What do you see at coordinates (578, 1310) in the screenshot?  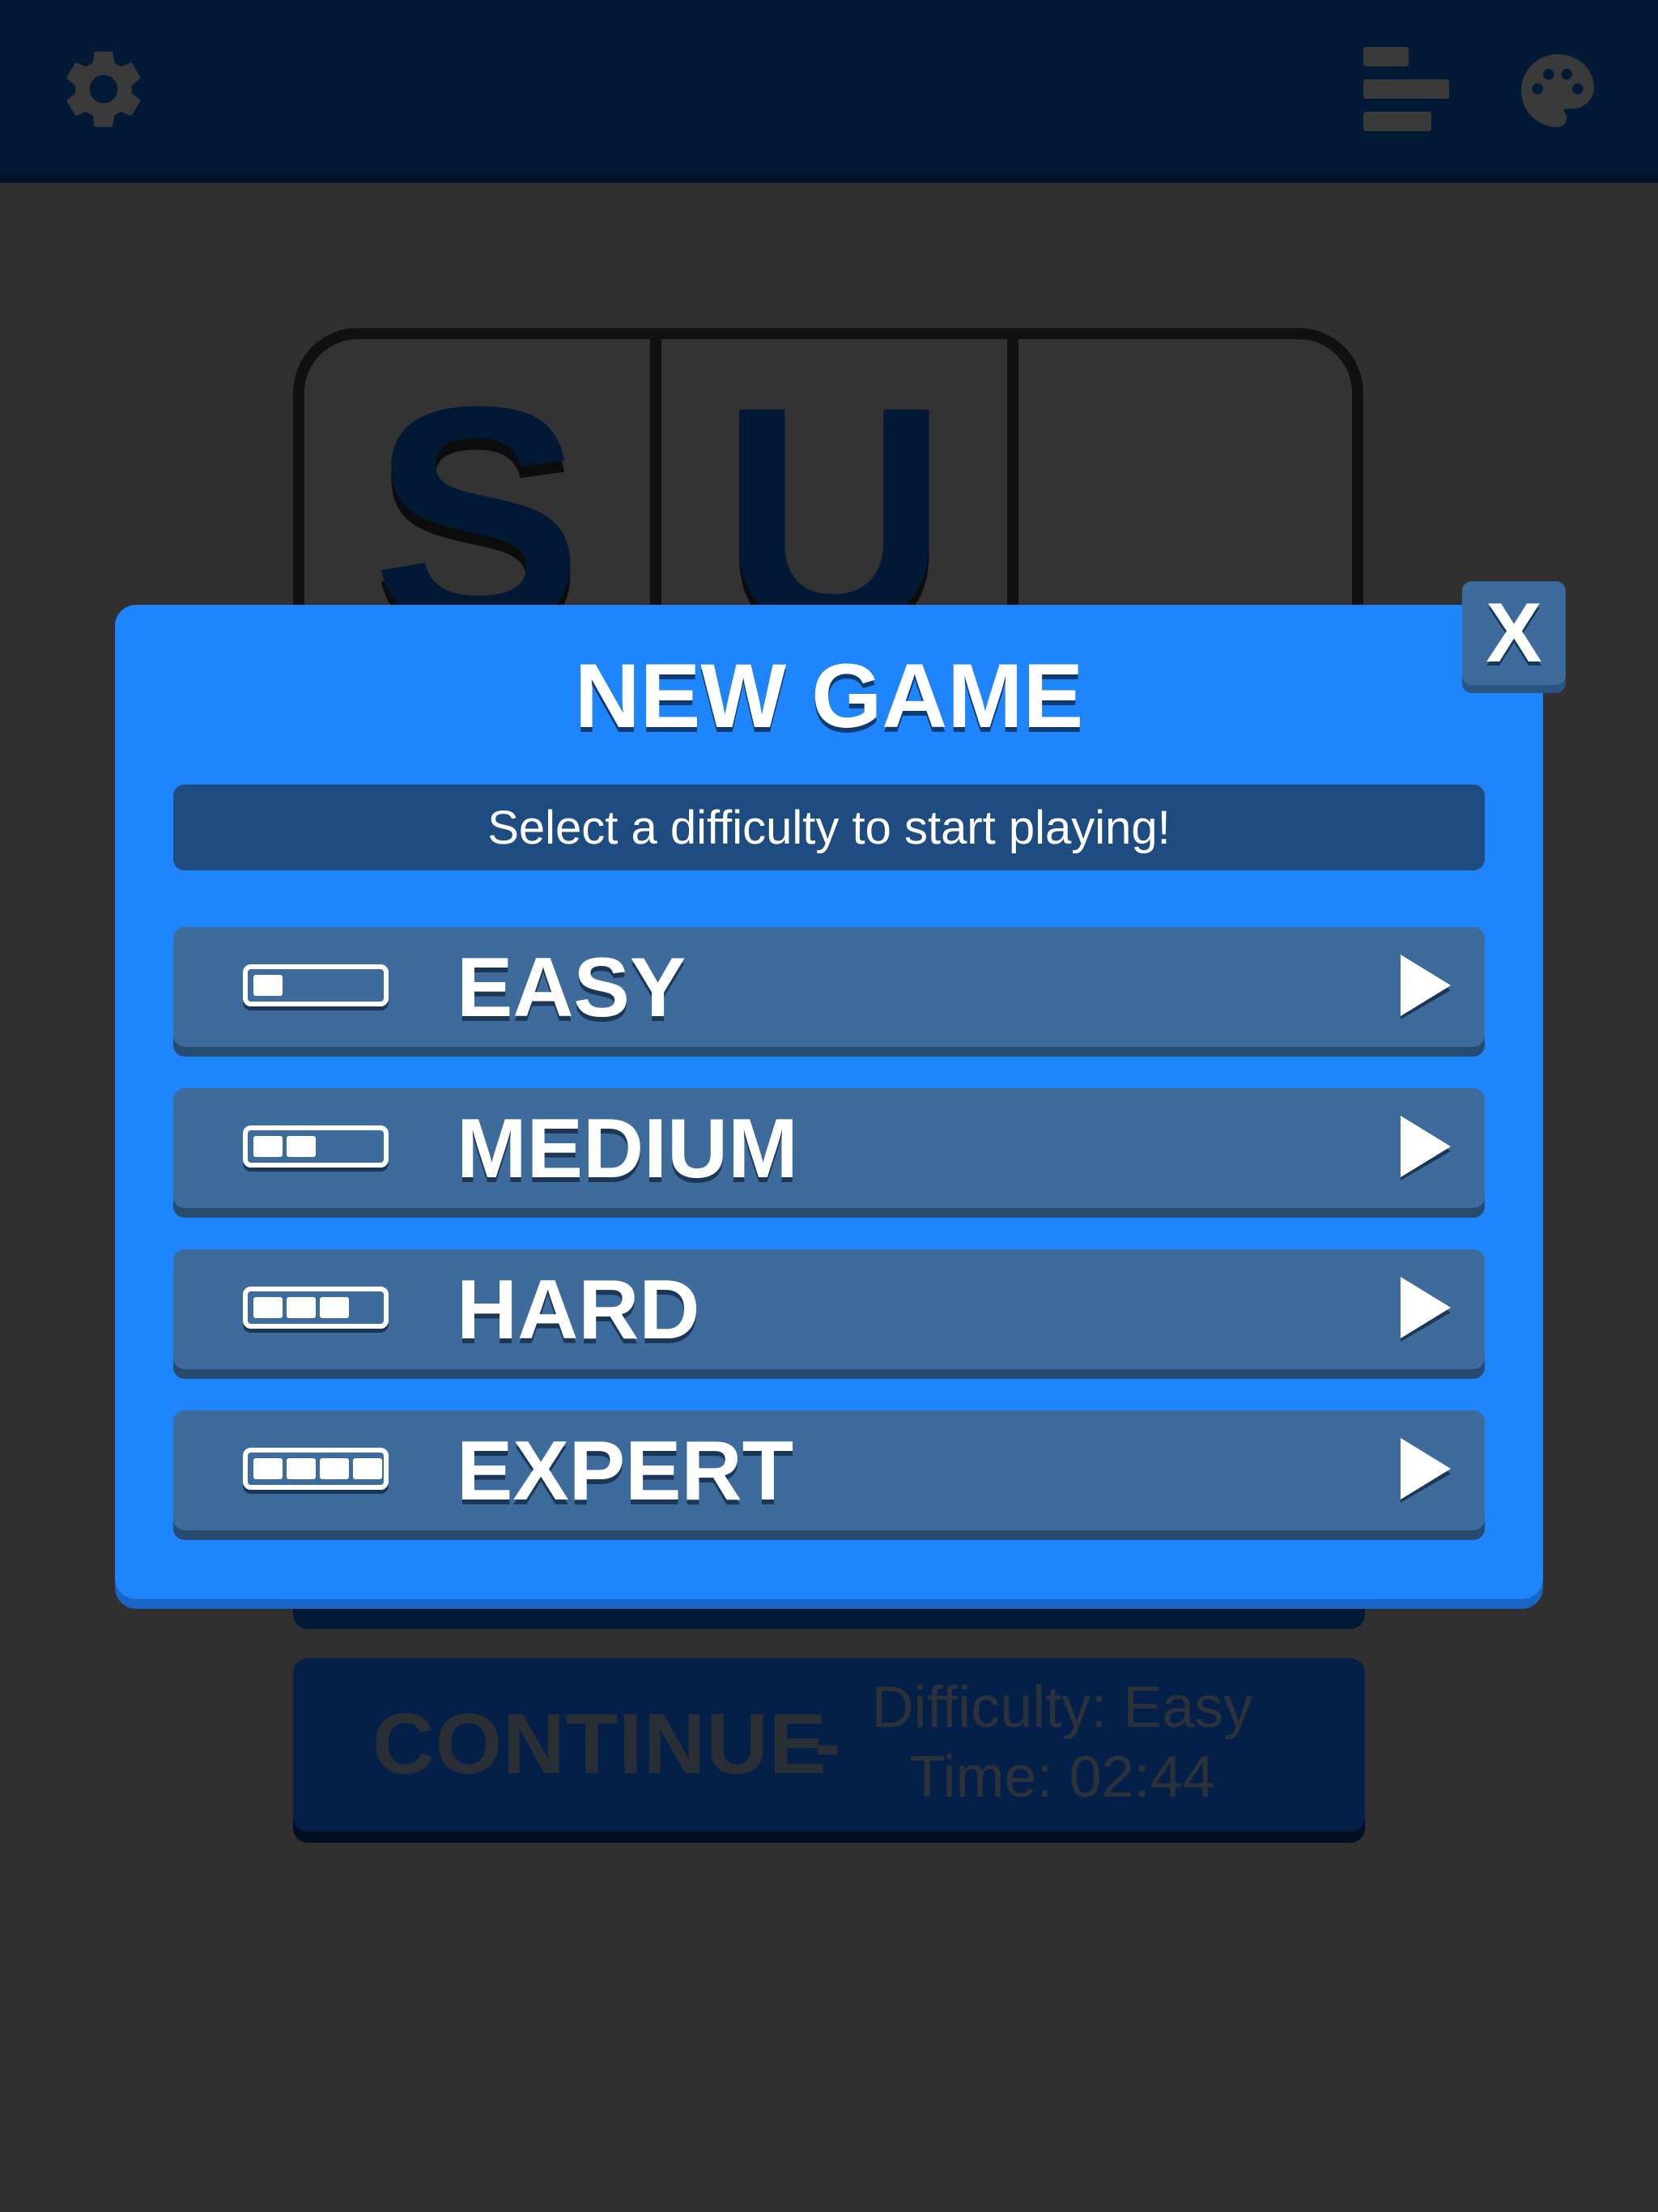 I see `difficulty-label: HARD` at bounding box center [578, 1310].